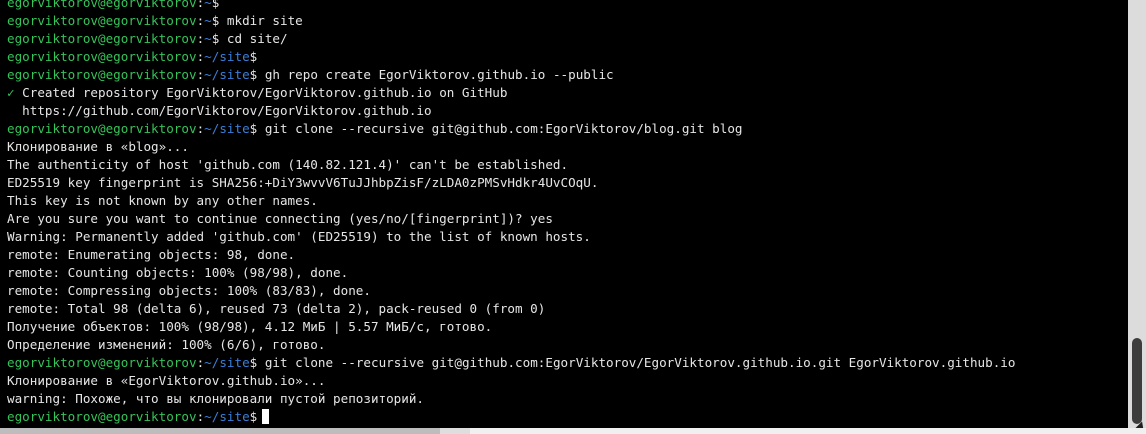 The height and width of the screenshot is (434, 1146). What do you see at coordinates (1137, 381) in the screenshot?
I see `scrollbar-thumb` at bounding box center [1137, 381].